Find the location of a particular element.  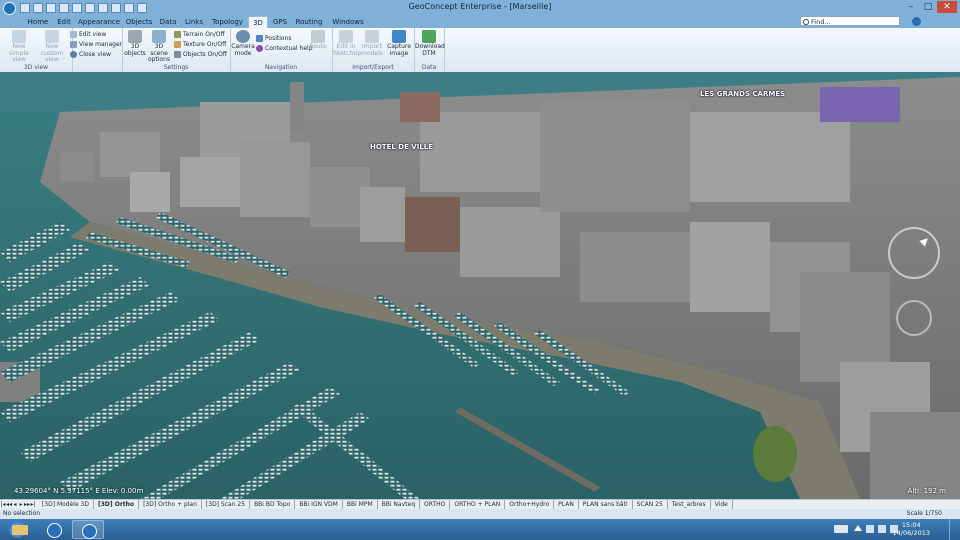

3d-objects-icon is located at coordinates (135, 36).